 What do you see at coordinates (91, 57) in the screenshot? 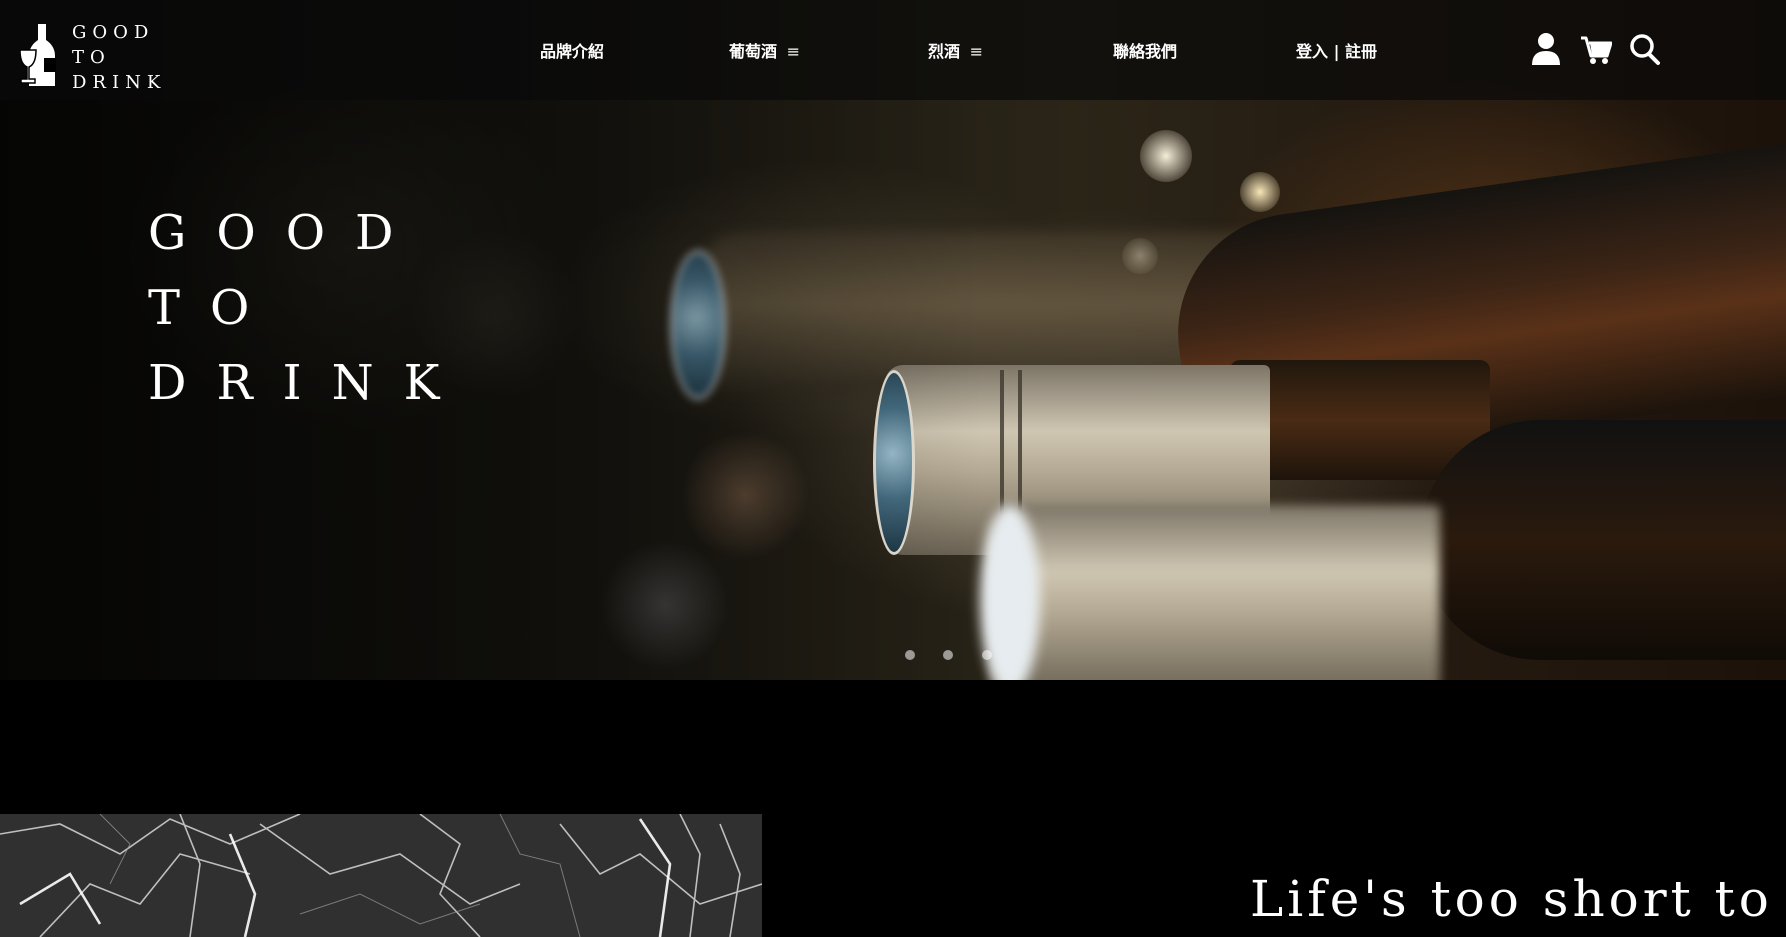
I see `logo-line: TO` at bounding box center [91, 57].